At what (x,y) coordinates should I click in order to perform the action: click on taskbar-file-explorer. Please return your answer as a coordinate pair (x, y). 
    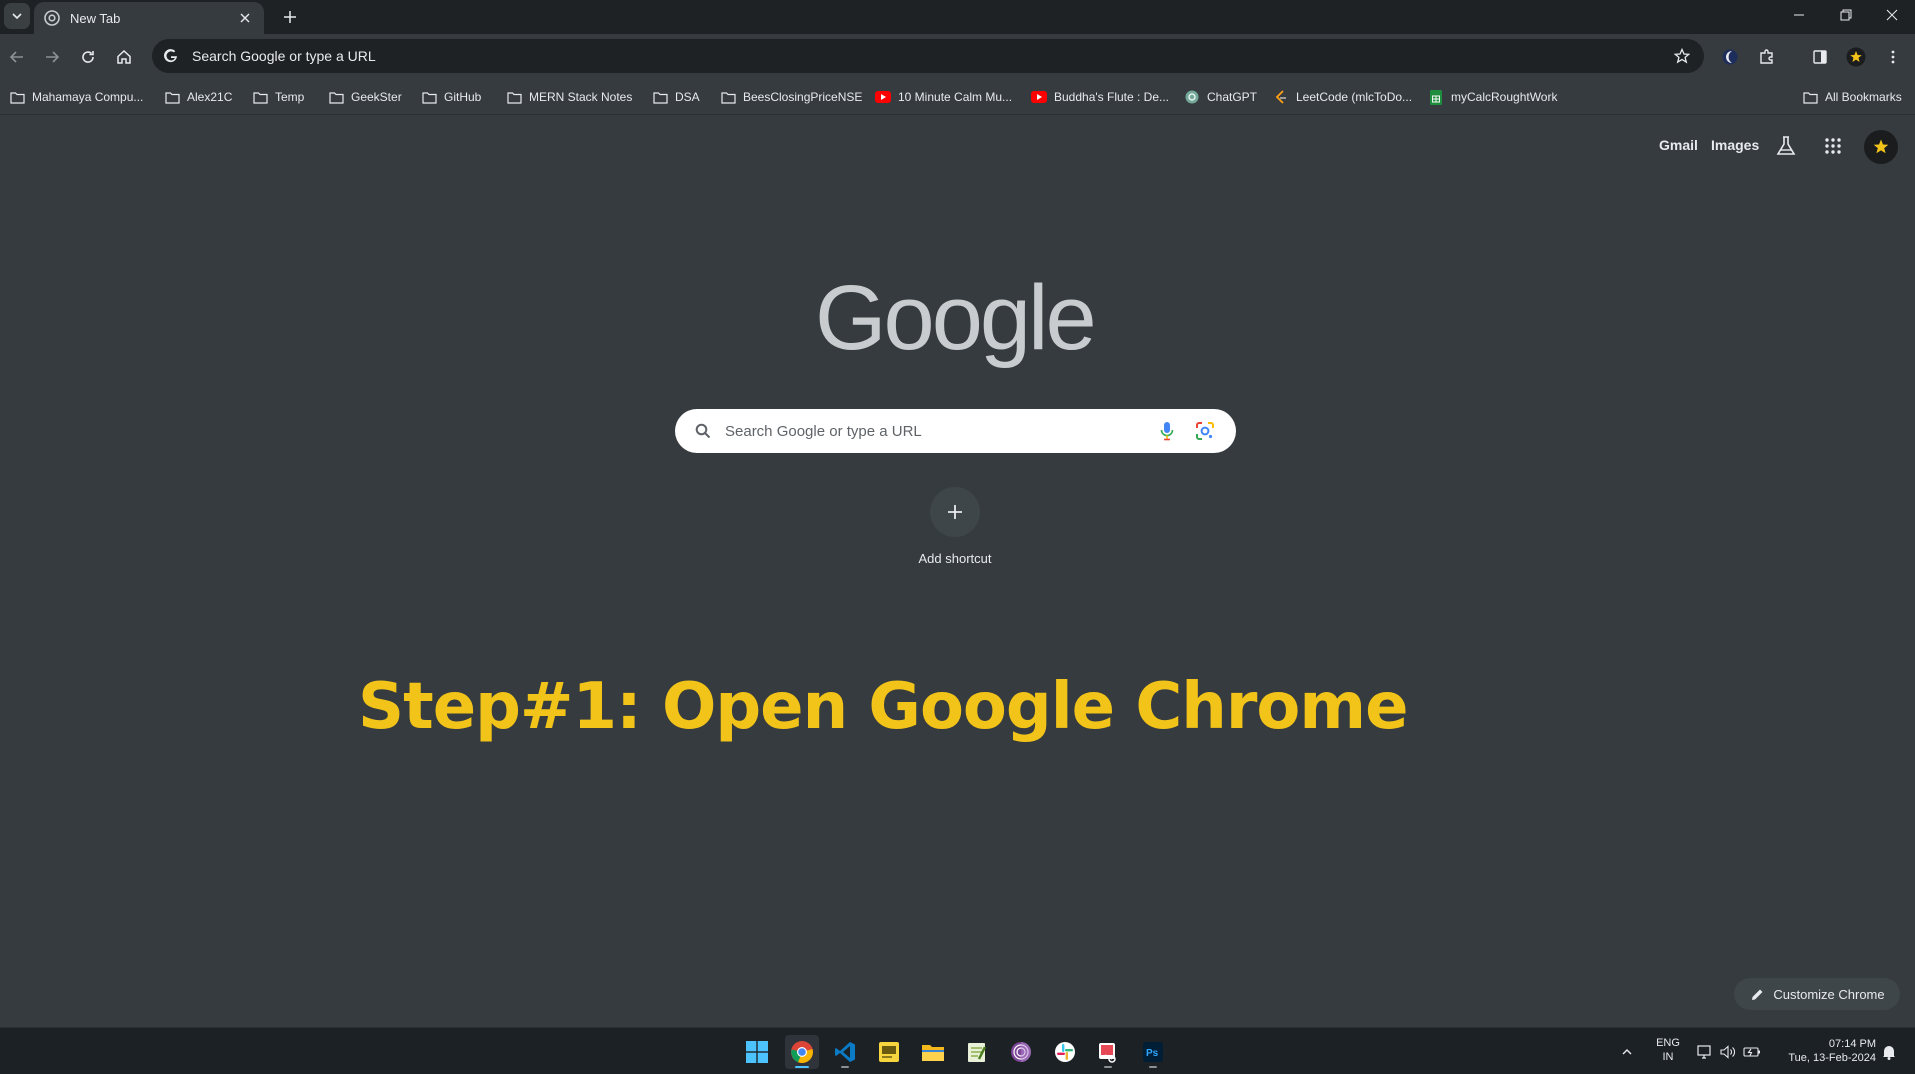
    Looking at the image, I should click on (933, 1052).